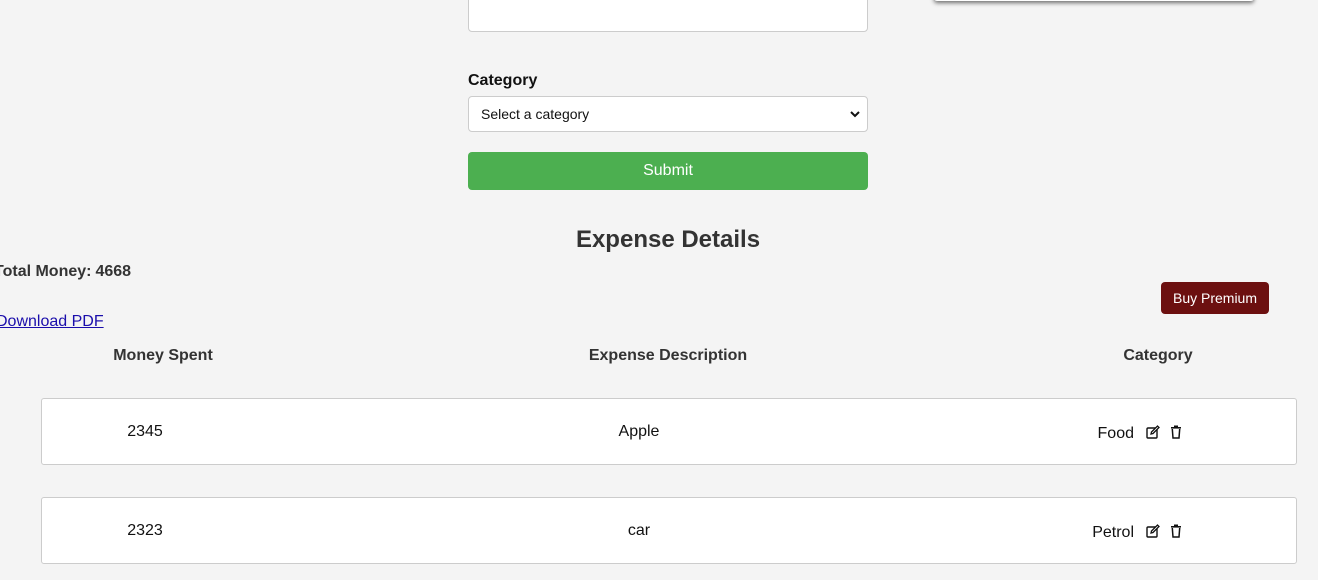 Image resolution: width=1318 pixels, height=580 pixels. I want to click on download-pdf-link: Download PDF, so click(52, 322).